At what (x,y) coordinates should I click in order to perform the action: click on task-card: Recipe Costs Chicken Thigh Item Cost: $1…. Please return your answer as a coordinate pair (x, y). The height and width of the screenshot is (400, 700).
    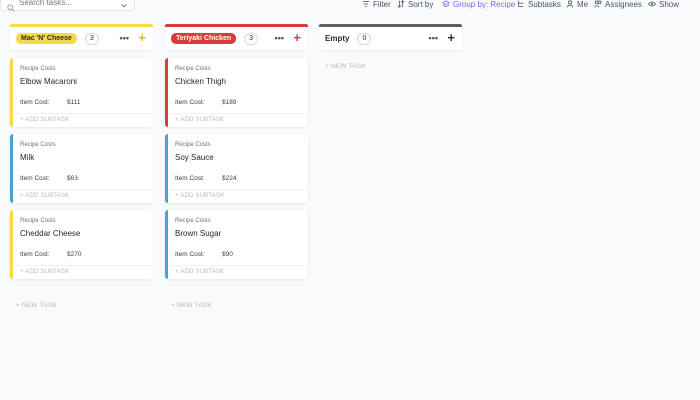
    Looking at the image, I should click on (236, 92).